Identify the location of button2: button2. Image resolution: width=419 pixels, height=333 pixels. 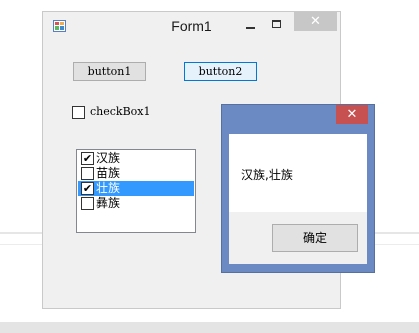
(220, 71).